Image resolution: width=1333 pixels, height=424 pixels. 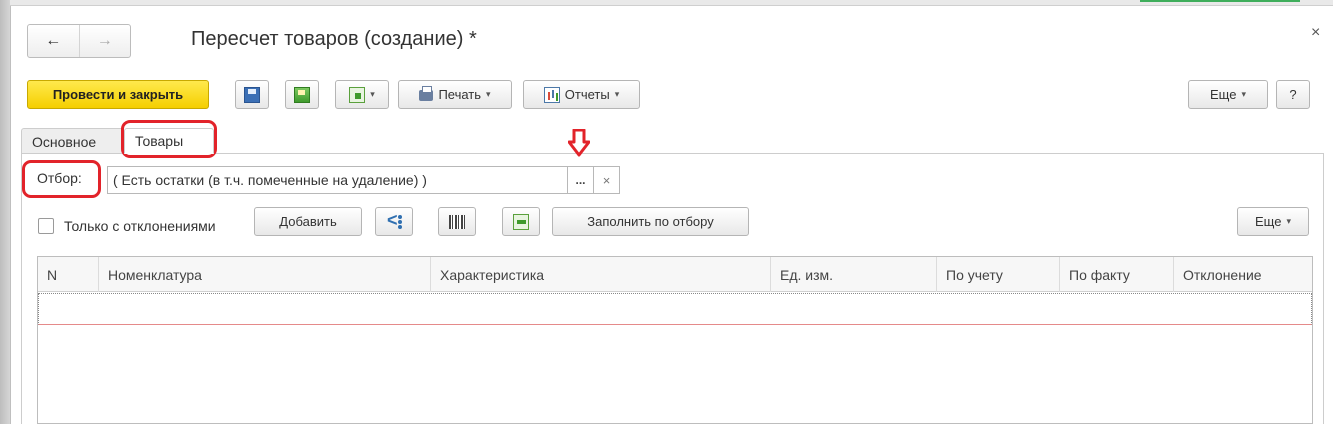 What do you see at coordinates (607, 180) in the screenshot?
I see `filter-clear-button: ×` at bounding box center [607, 180].